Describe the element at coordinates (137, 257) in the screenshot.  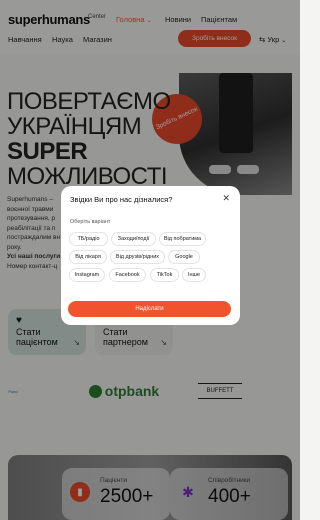
I see `option-friends: Від друзів/рідних` at that location.